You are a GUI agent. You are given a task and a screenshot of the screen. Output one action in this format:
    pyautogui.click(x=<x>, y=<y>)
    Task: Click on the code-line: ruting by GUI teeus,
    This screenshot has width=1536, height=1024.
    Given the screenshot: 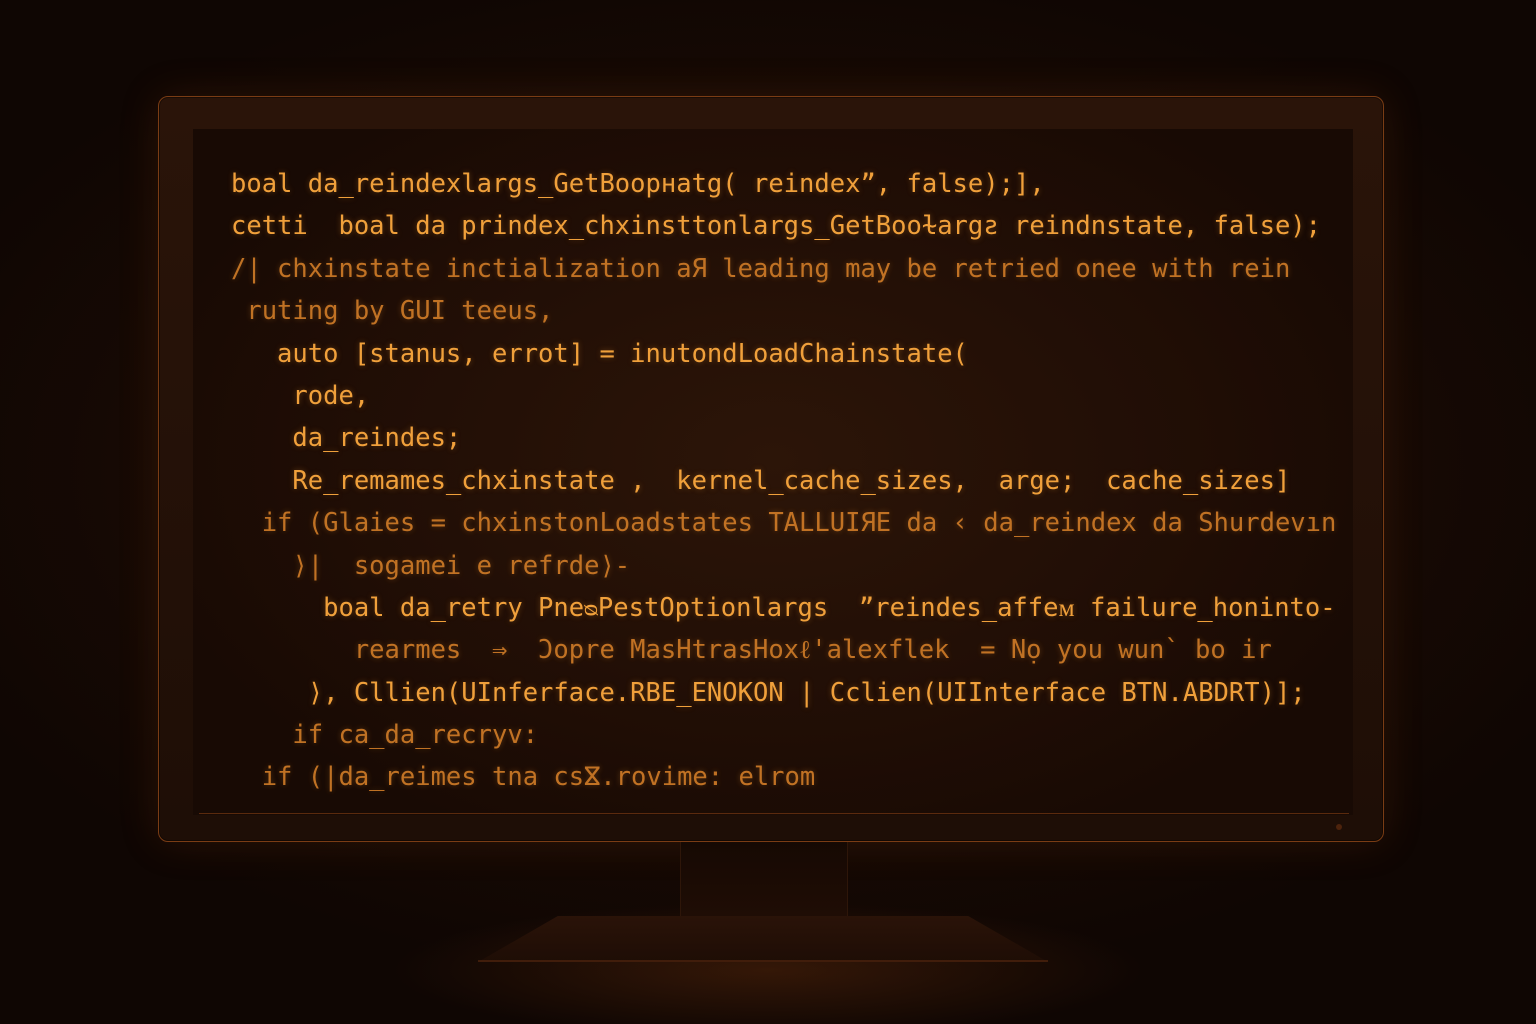 What is the action you would take?
    pyautogui.click(x=392, y=311)
    